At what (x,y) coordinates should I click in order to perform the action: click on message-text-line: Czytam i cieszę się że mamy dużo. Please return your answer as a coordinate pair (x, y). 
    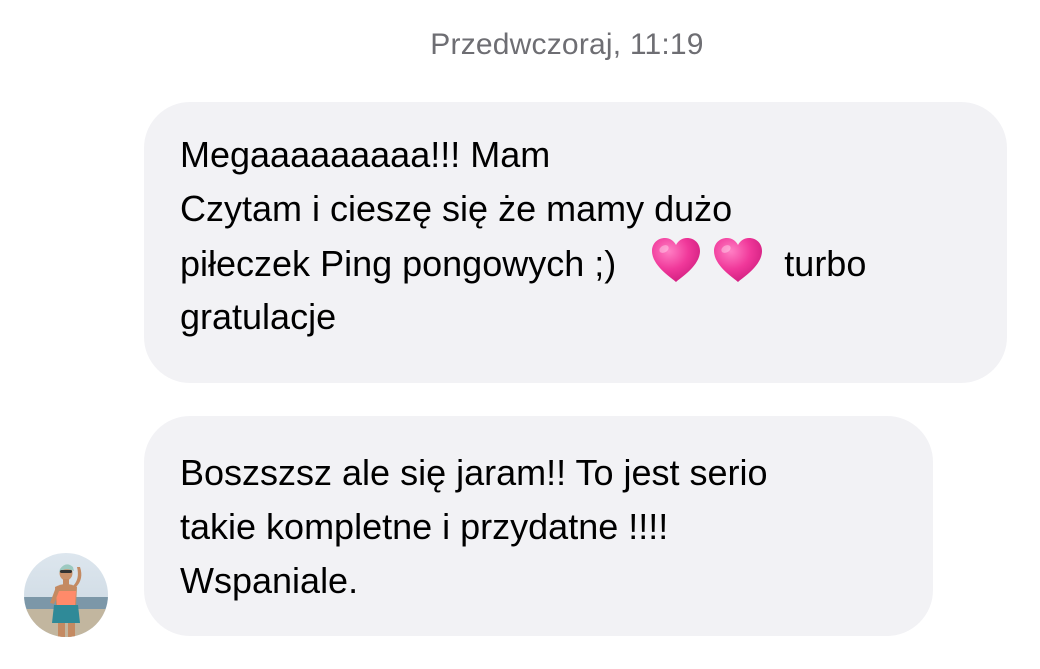
    Looking at the image, I should click on (456, 208).